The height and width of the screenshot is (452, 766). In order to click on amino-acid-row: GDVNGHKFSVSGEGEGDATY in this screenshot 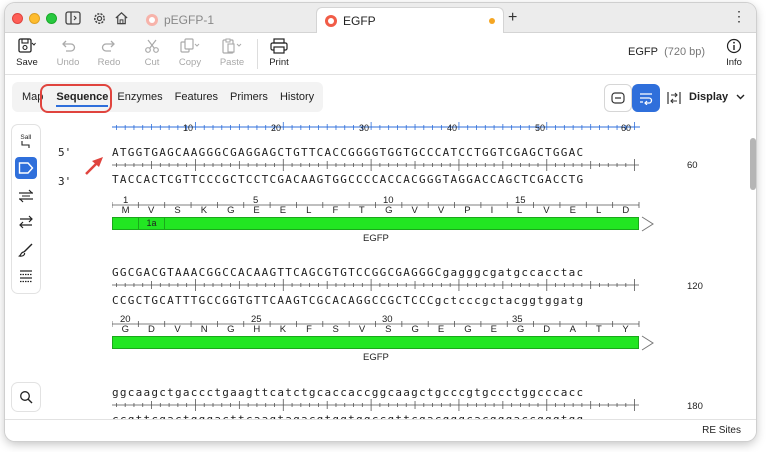, I will do `click(375, 330)`.